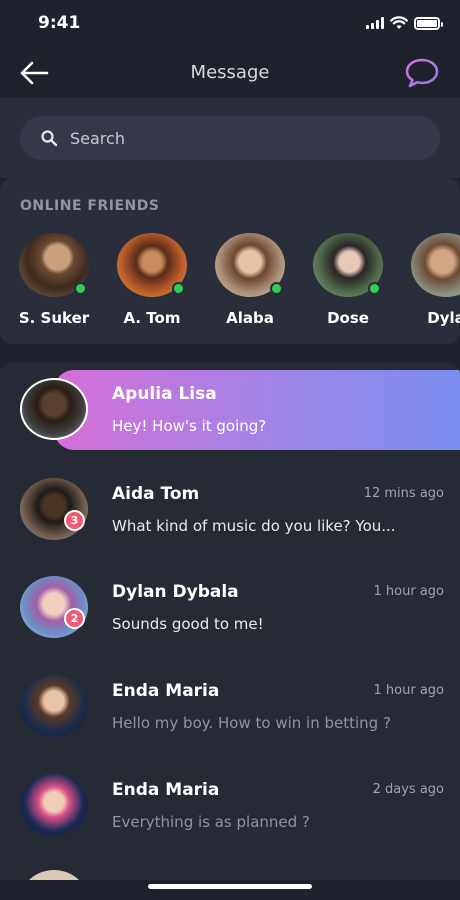 The image size is (460, 900). What do you see at coordinates (49, 138) in the screenshot?
I see `search-icon` at bounding box center [49, 138].